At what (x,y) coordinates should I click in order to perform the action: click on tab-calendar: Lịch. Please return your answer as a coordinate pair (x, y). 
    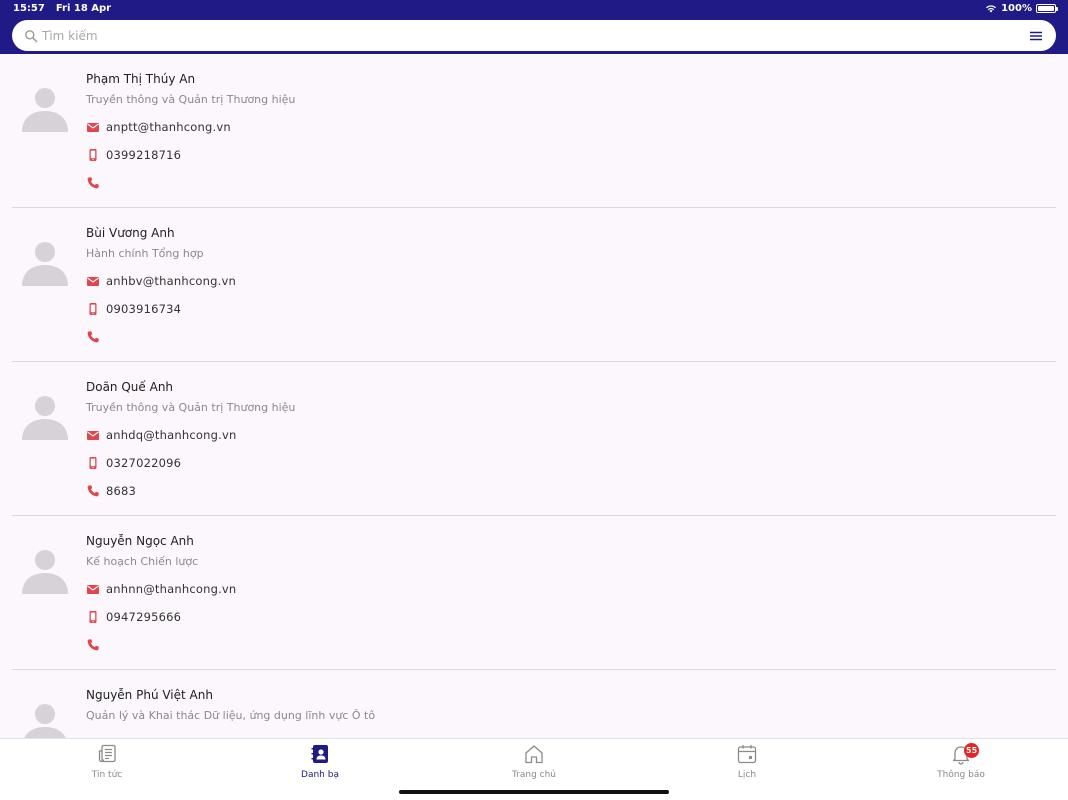
    Looking at the image, I should click on (747, 761).